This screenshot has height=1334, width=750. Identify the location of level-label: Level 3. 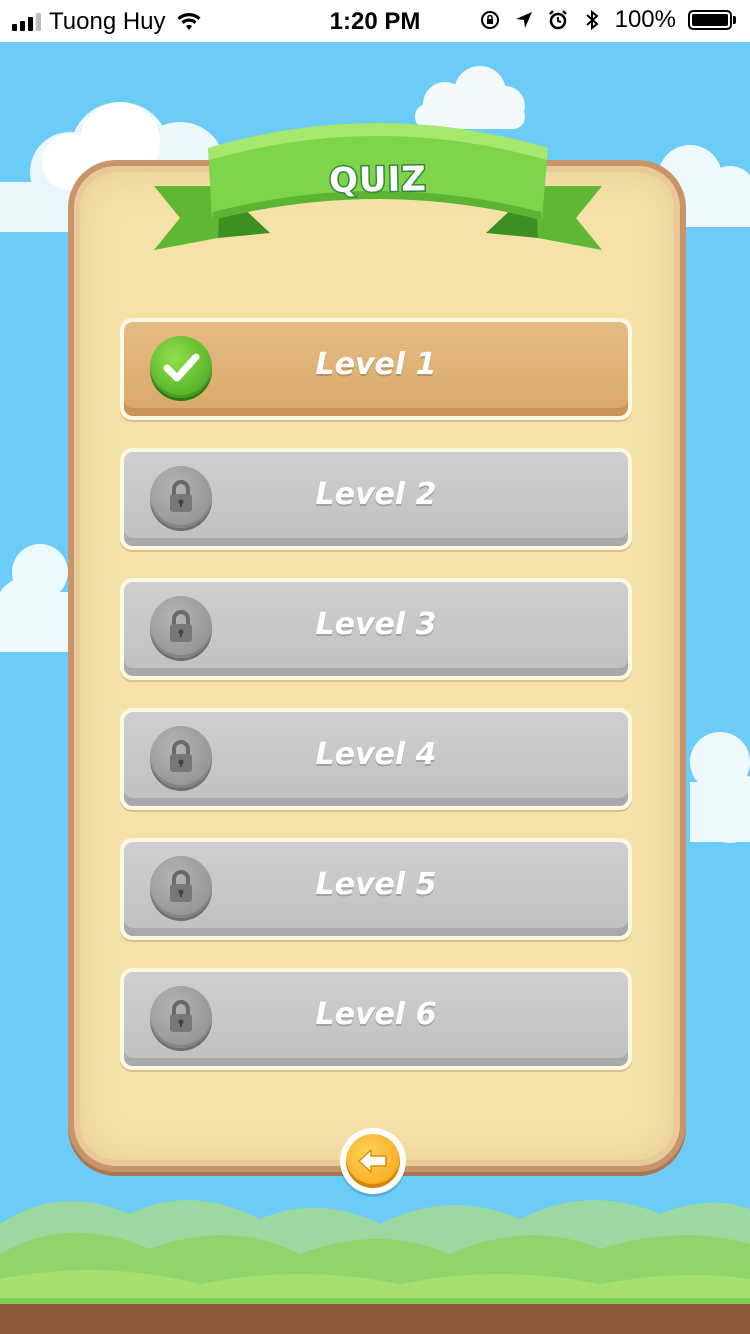
(376, 624).